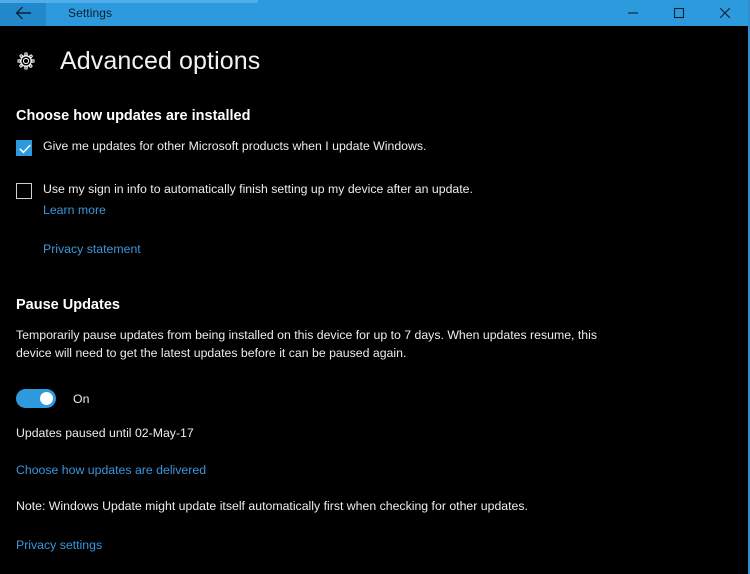 The image size is (750, 574). I want to click on pause-section-heading: Pause Updates, so click(68, 305).